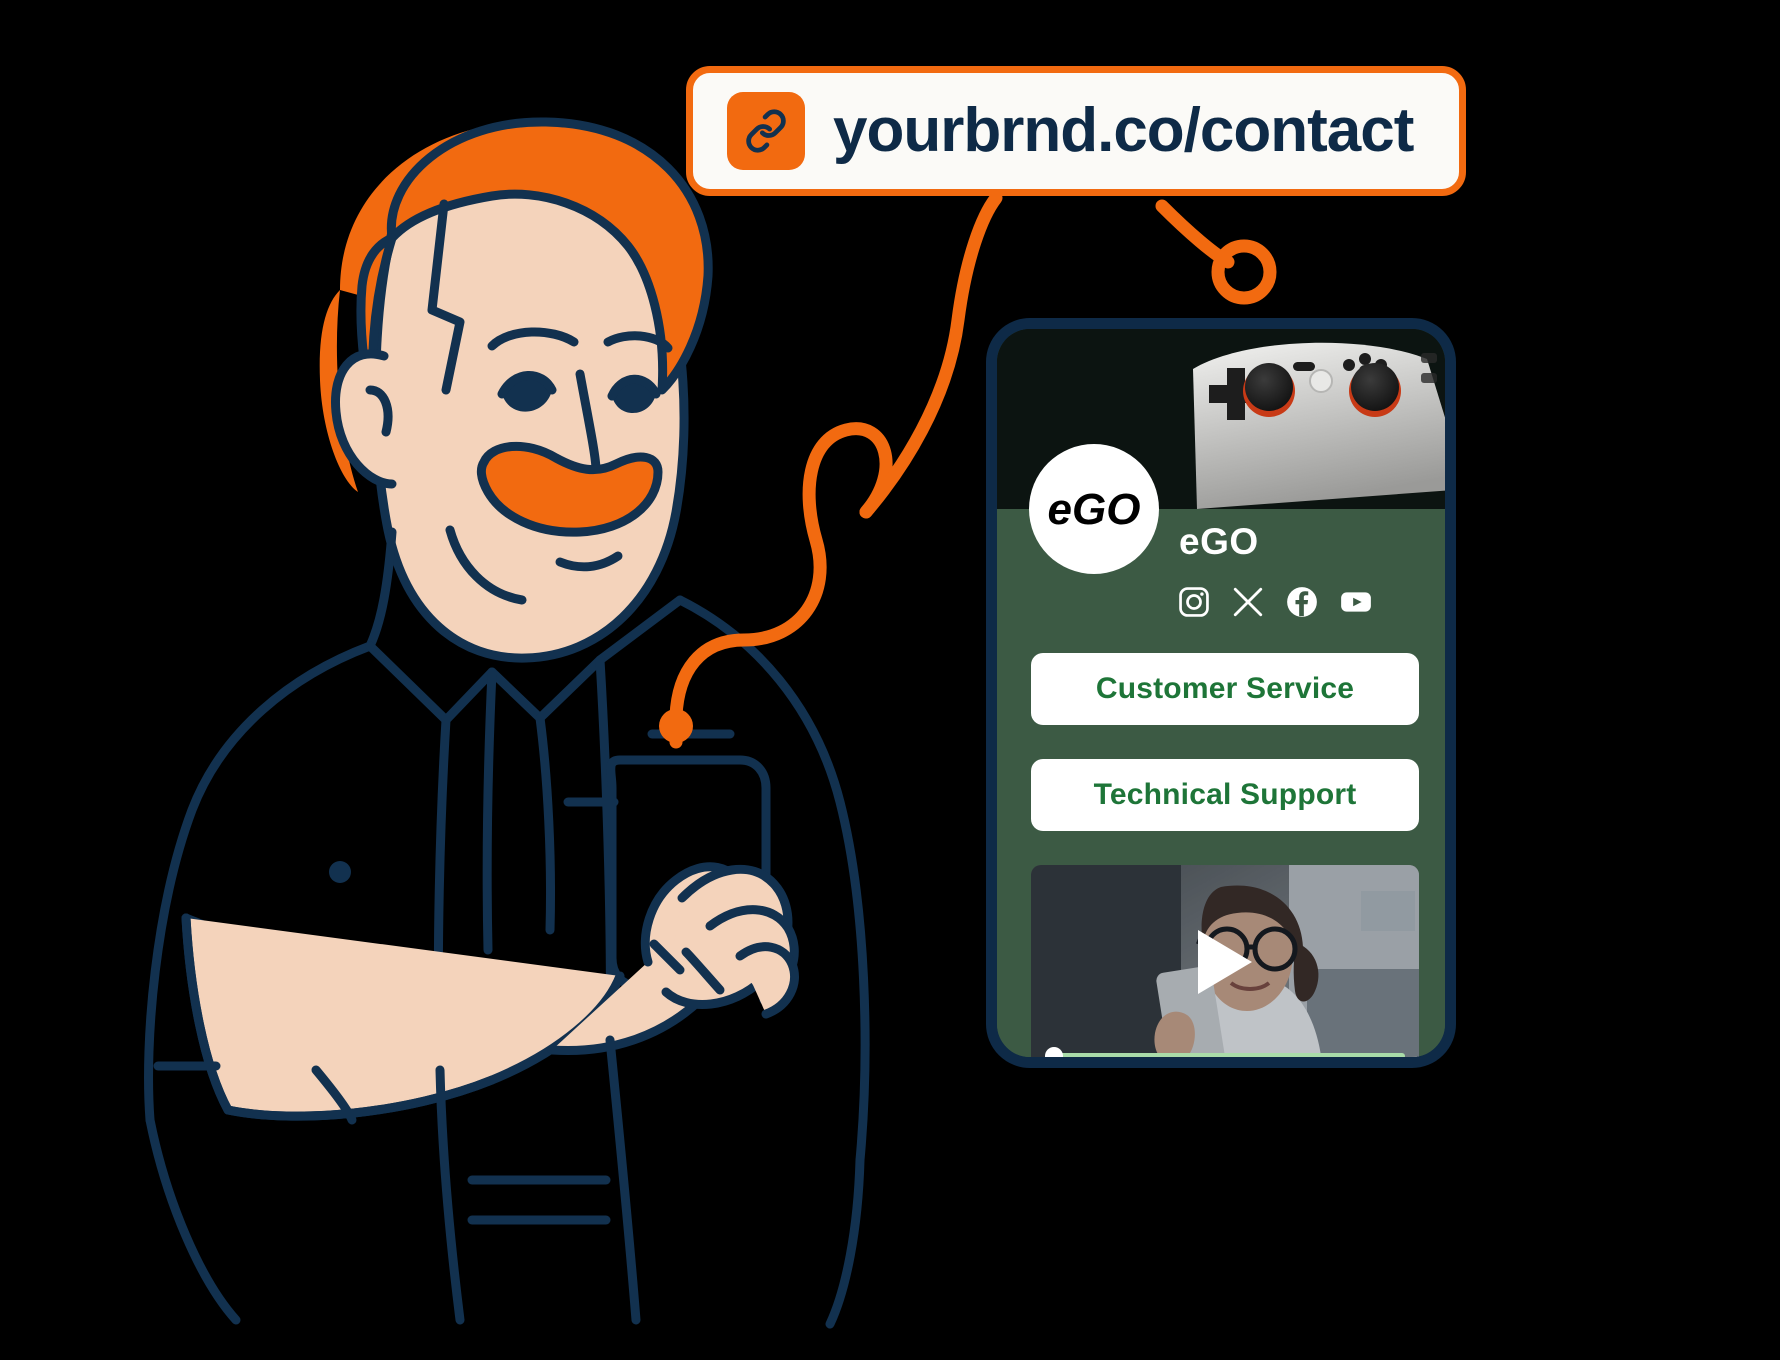  I want to click on url-pill: yourbrnd.co/contact, so click(1076, 131).